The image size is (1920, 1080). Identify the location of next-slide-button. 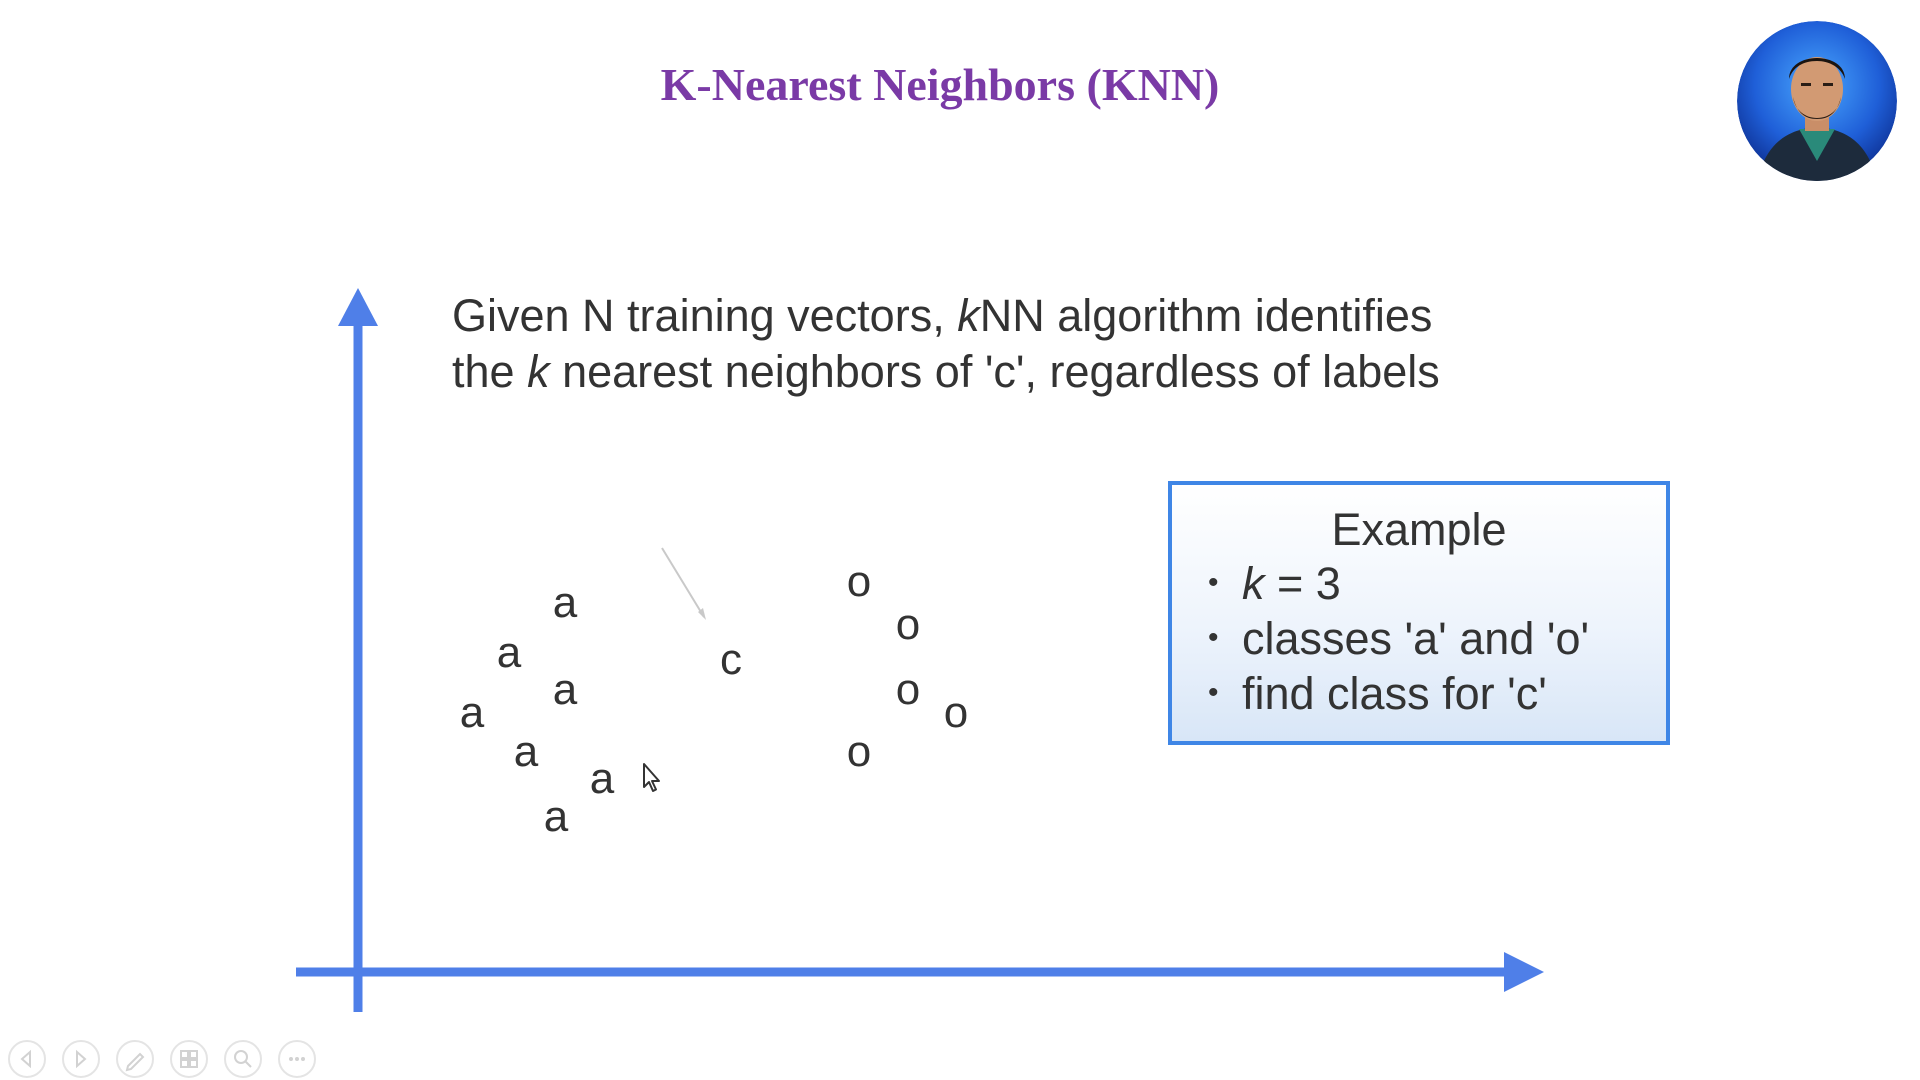
(81, 1059).